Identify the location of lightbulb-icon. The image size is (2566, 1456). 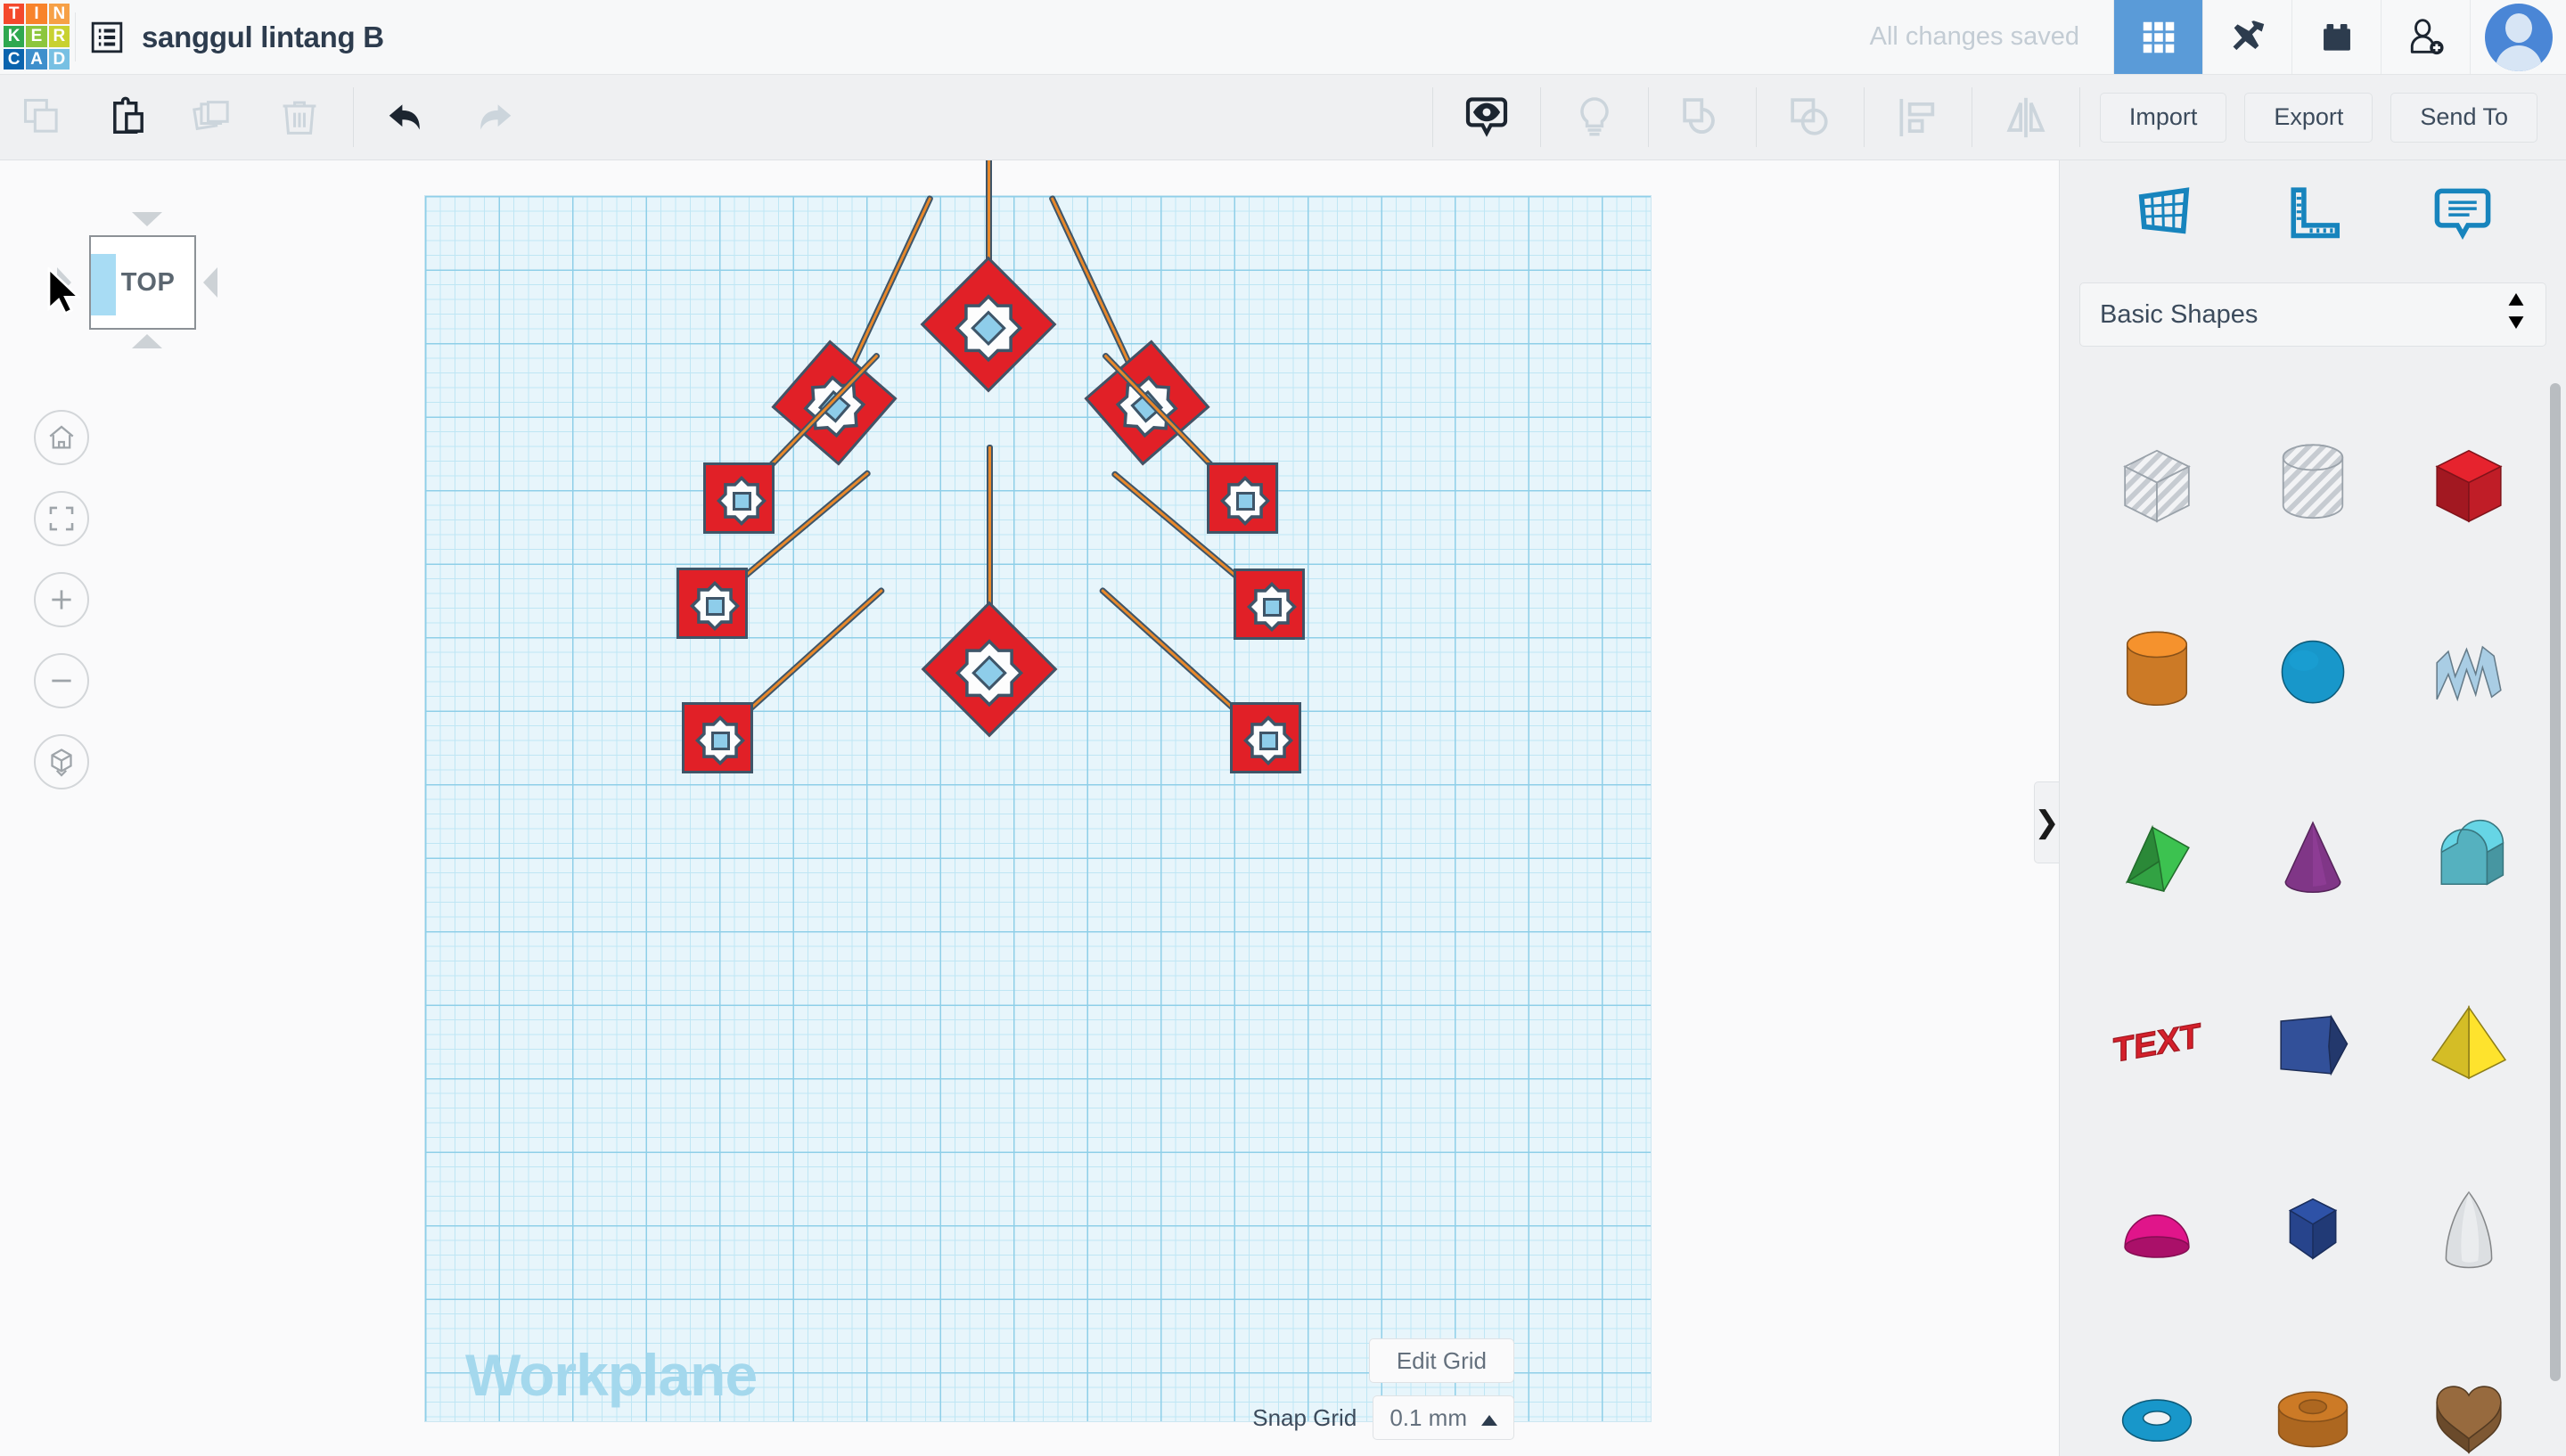
(1594, 118).